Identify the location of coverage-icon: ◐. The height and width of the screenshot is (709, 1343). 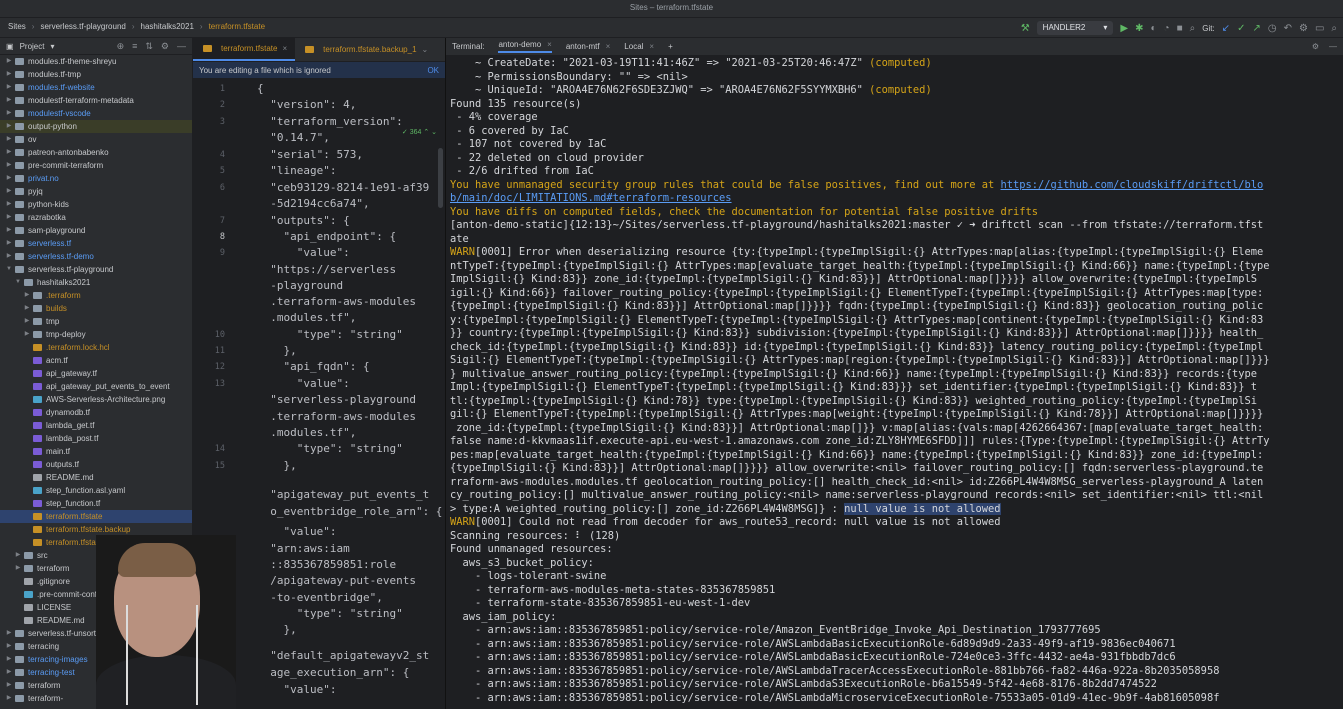
(1153, 28).